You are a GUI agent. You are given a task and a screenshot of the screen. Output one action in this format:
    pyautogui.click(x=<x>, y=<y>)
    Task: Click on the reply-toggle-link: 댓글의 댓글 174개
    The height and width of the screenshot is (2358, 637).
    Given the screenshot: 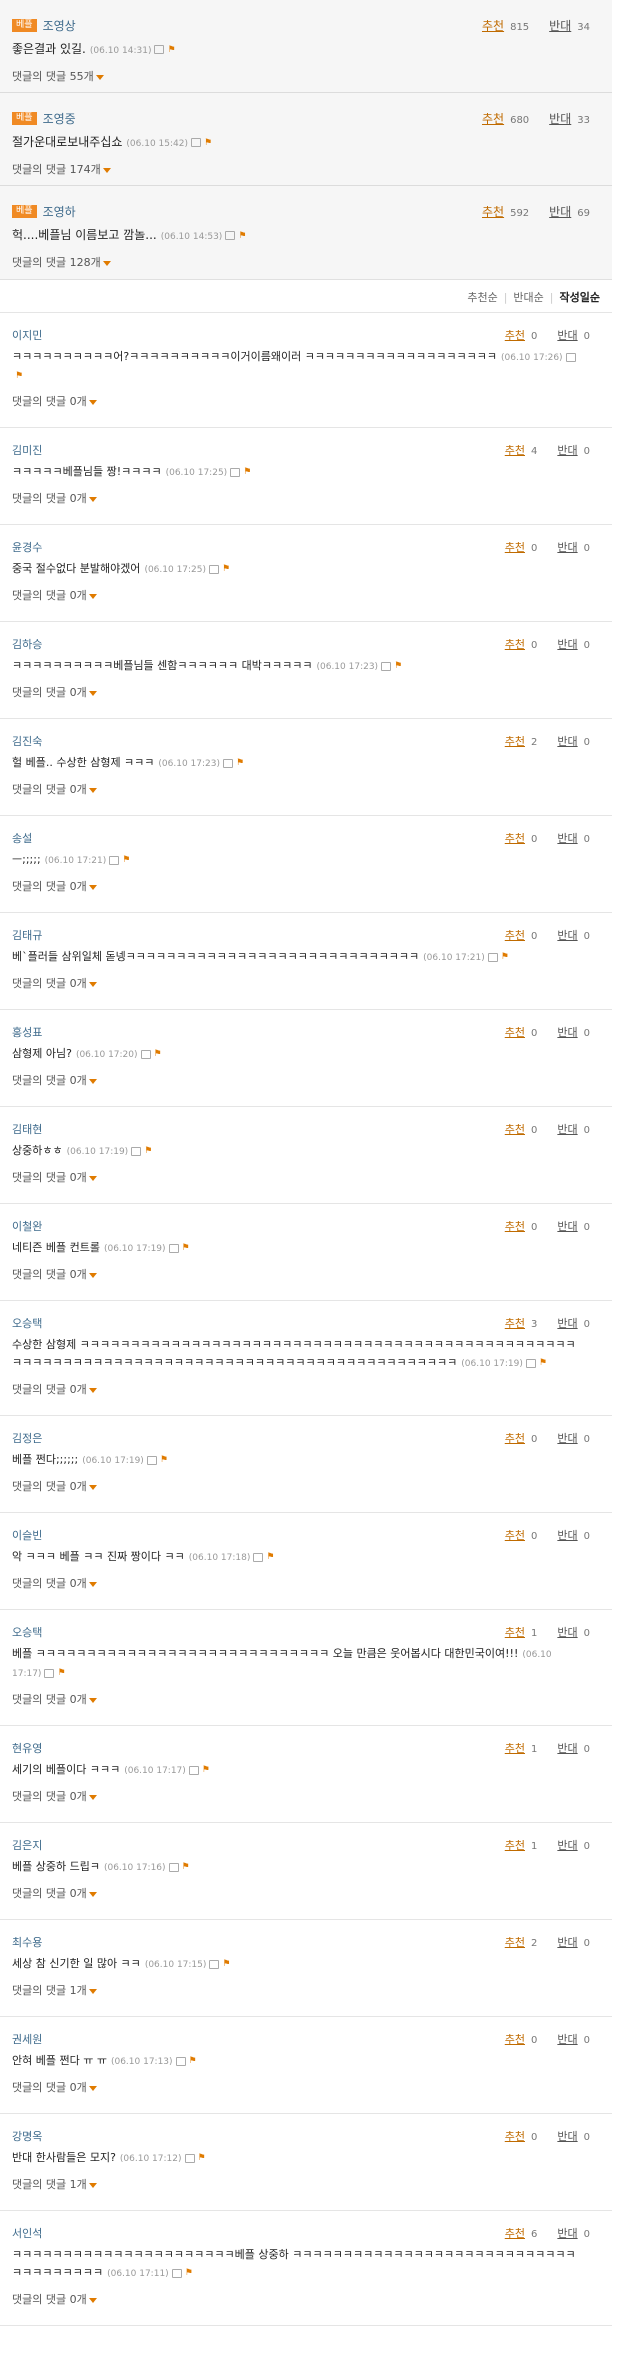 What is the action you would take?
    pyautogui.click(x=312, y=169)
    